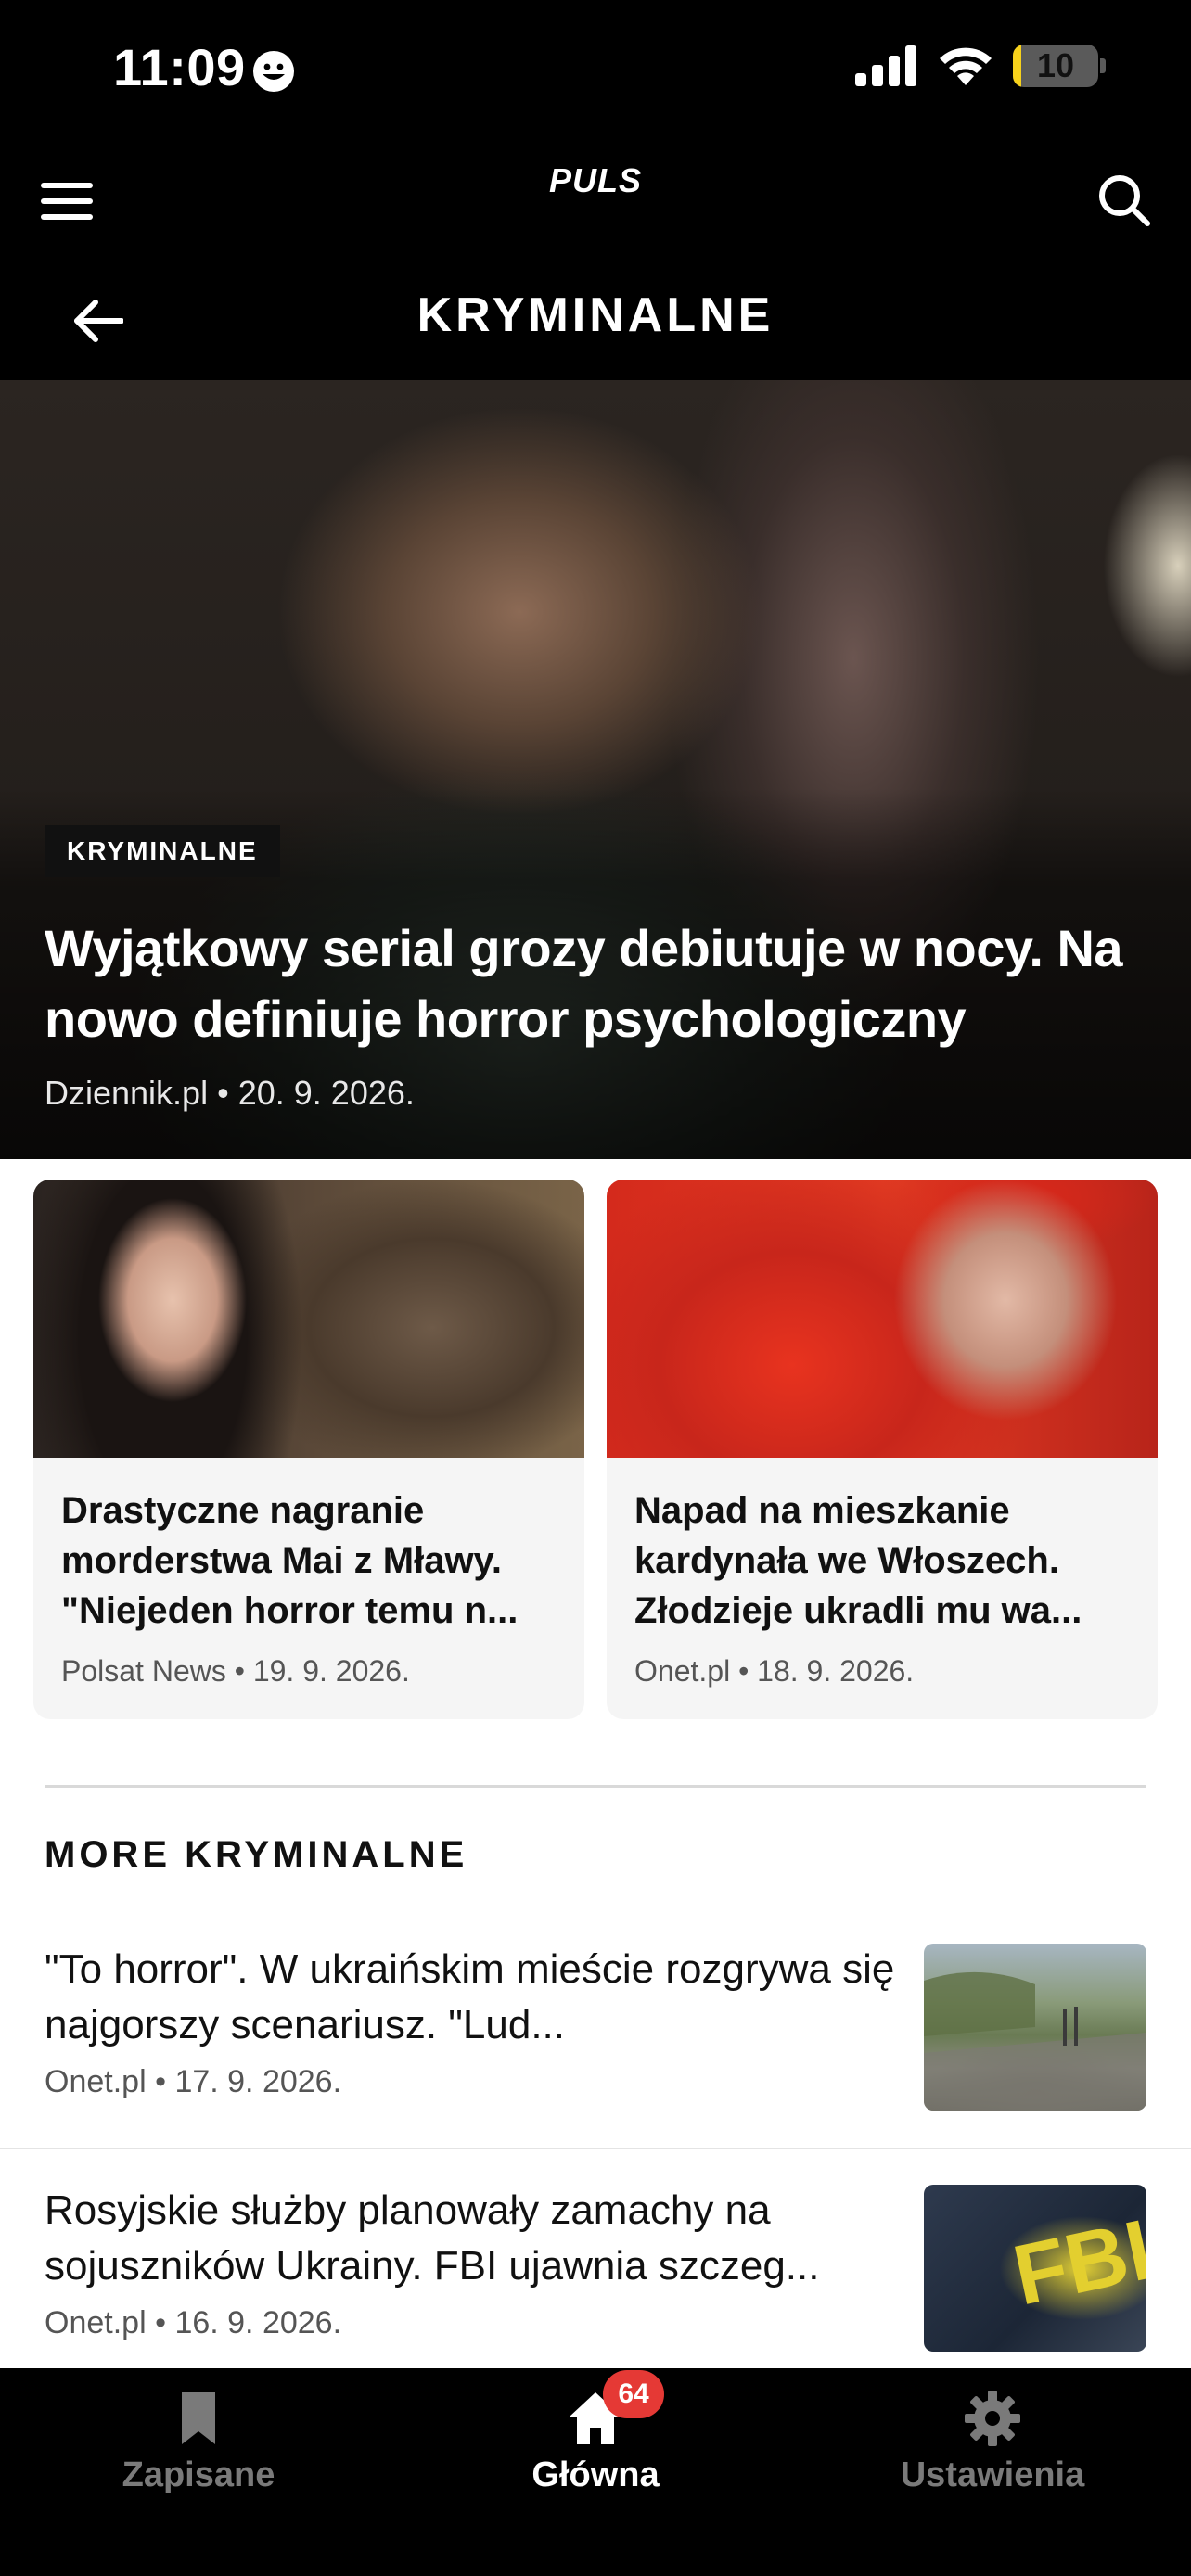 This screenshot has height=2576, width=1191. What do you see at coordinates (331, 1671) in the screenshot?
I see `article-card-date: 19. 9. 2026.` at bounding box center [331, 1671].